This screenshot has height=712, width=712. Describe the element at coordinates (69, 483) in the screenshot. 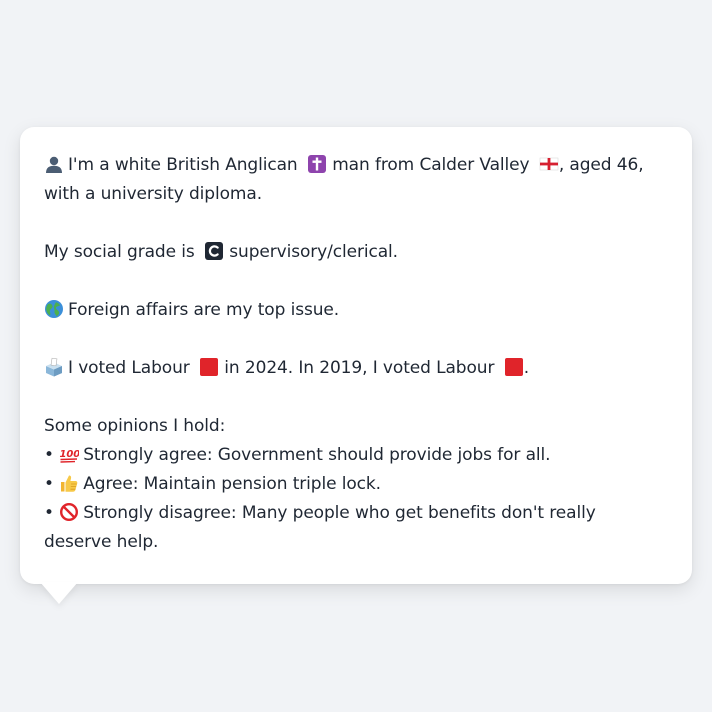

I see `thumbs-up-icon` at that location.